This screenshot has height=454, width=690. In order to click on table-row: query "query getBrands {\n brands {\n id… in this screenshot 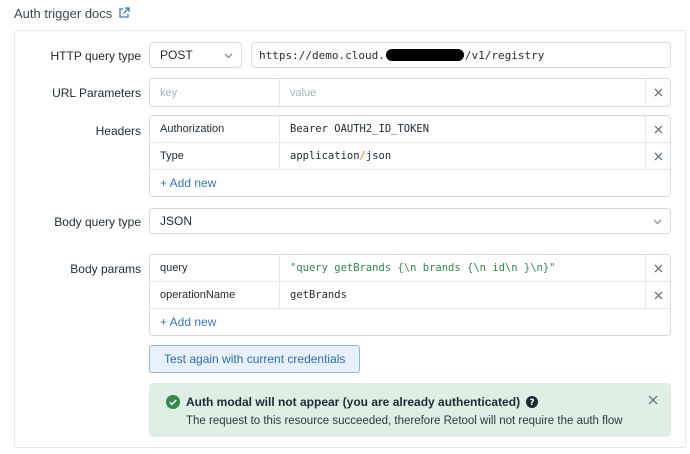, I will do `click(410, 268)`.